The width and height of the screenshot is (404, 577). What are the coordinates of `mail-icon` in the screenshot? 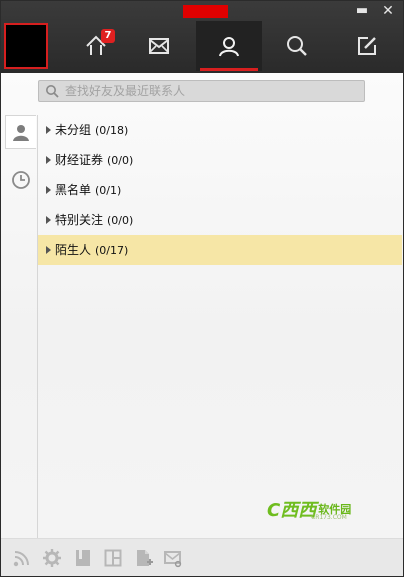 It's located at (159, 46).